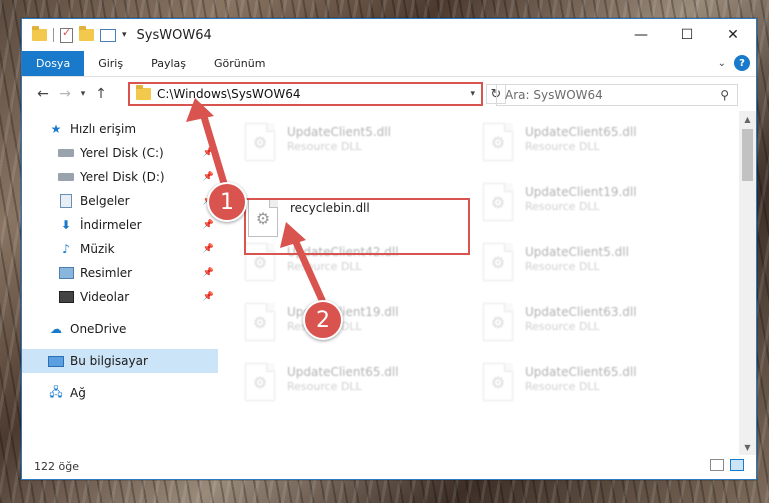 This screenshot has width=769, height=503. Describe the element at coordinates (323, 320) in the screenshot. I see `step-2-badge: 2` at that location.